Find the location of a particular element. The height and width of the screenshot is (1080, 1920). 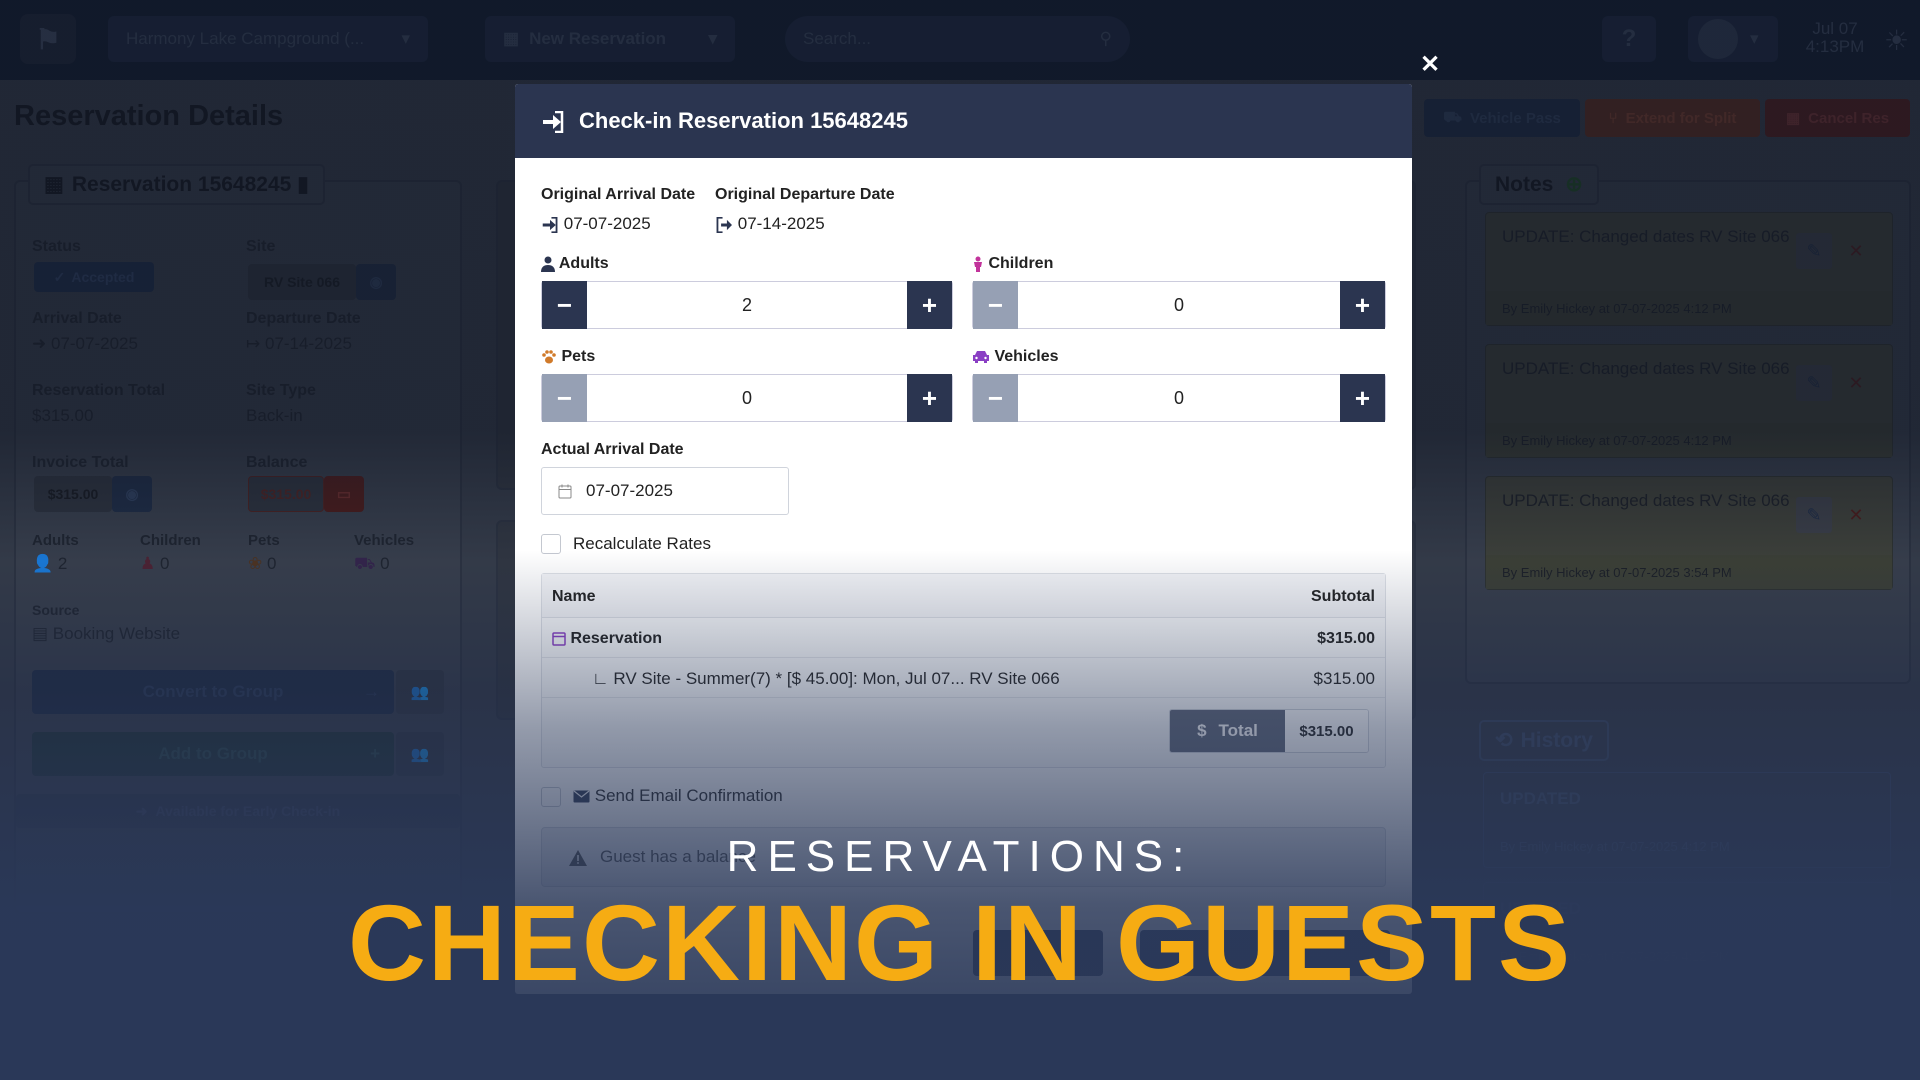

children-increment-button: + is located at coordinates (1362, 305).